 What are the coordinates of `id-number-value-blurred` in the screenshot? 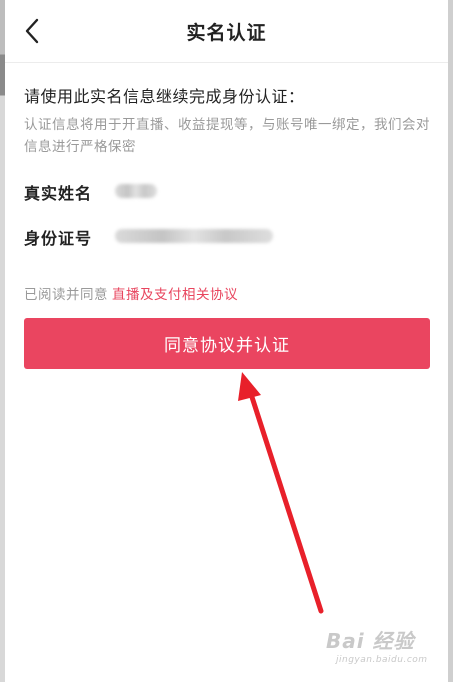 It's located at (194, 236).